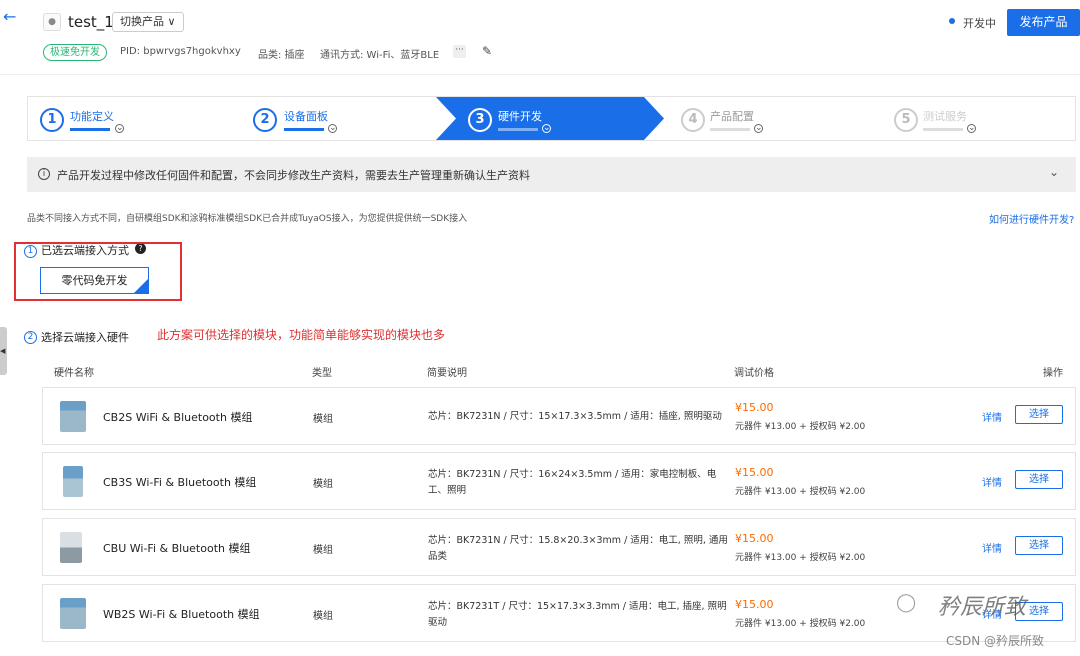 Image resolution: width=1080 pixels, height=656 pixels. Describe the element at coordinates (995, 641) in the screenshot. I see `watermark-subtitle: CSDN @矜辰所致` at that location.